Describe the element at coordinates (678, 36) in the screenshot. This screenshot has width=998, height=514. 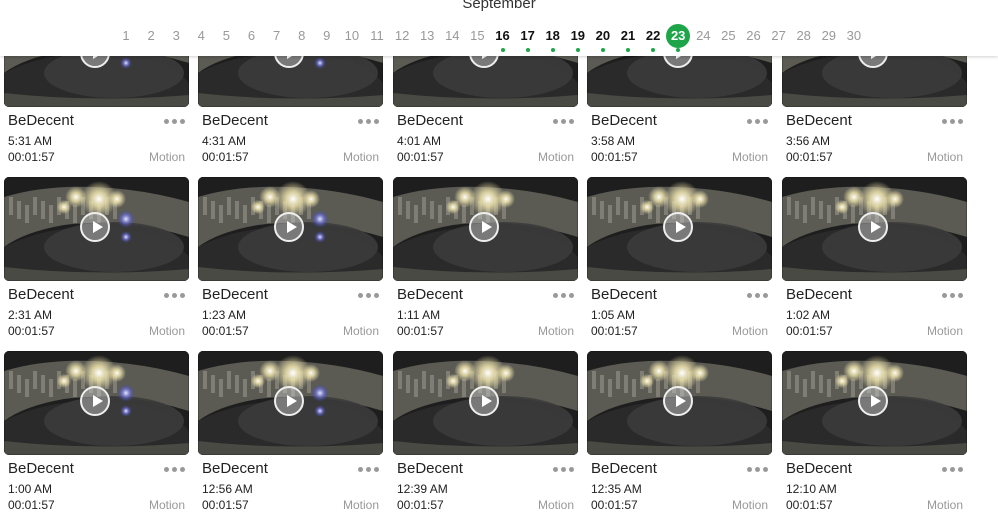
I see `day-23: 23` at that location.